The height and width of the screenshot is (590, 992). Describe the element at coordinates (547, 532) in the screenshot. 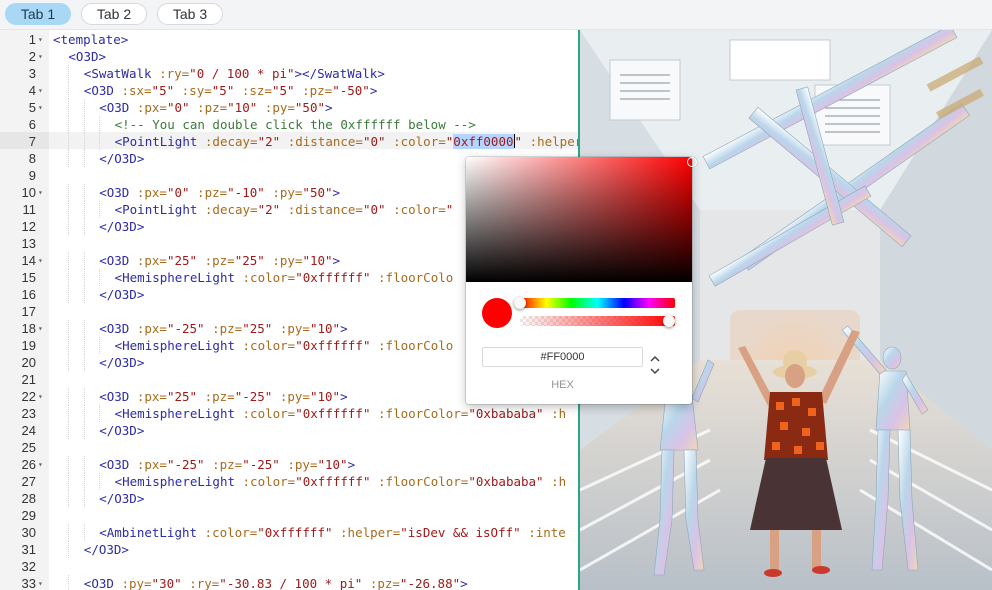

I see `code-token: :inte` at that location.